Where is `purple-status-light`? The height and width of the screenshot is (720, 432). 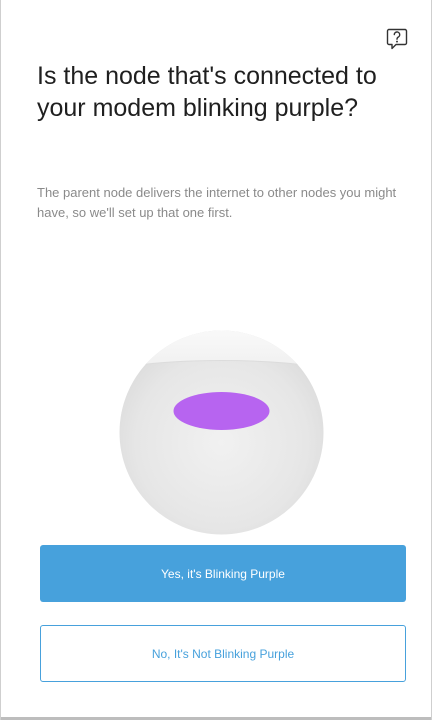 purple-status-light is located at coordinates (221, 411).